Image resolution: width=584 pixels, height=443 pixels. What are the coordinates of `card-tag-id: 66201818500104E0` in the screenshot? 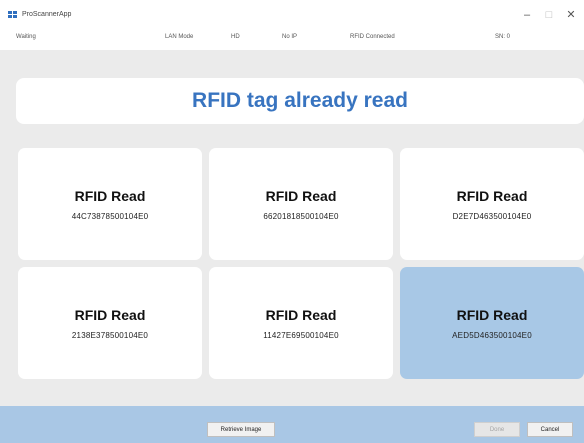 It's located at (301, 216).